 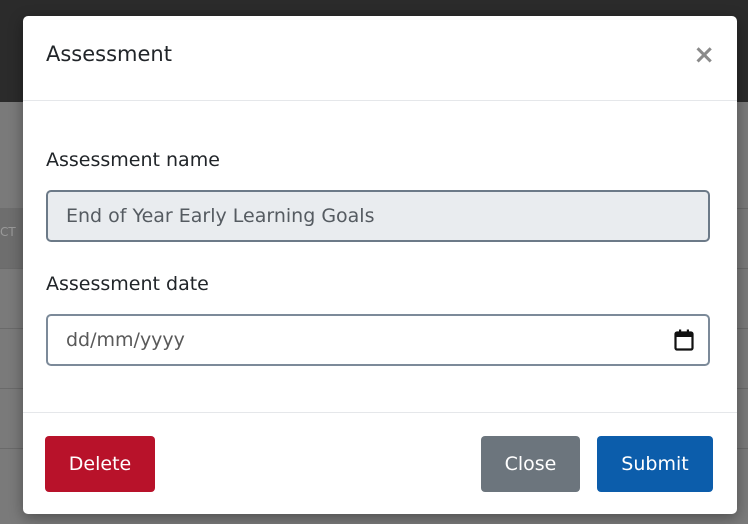 I want to click on assessment-date-input: dd/mm/yyyy, so click(x=378, y=340).